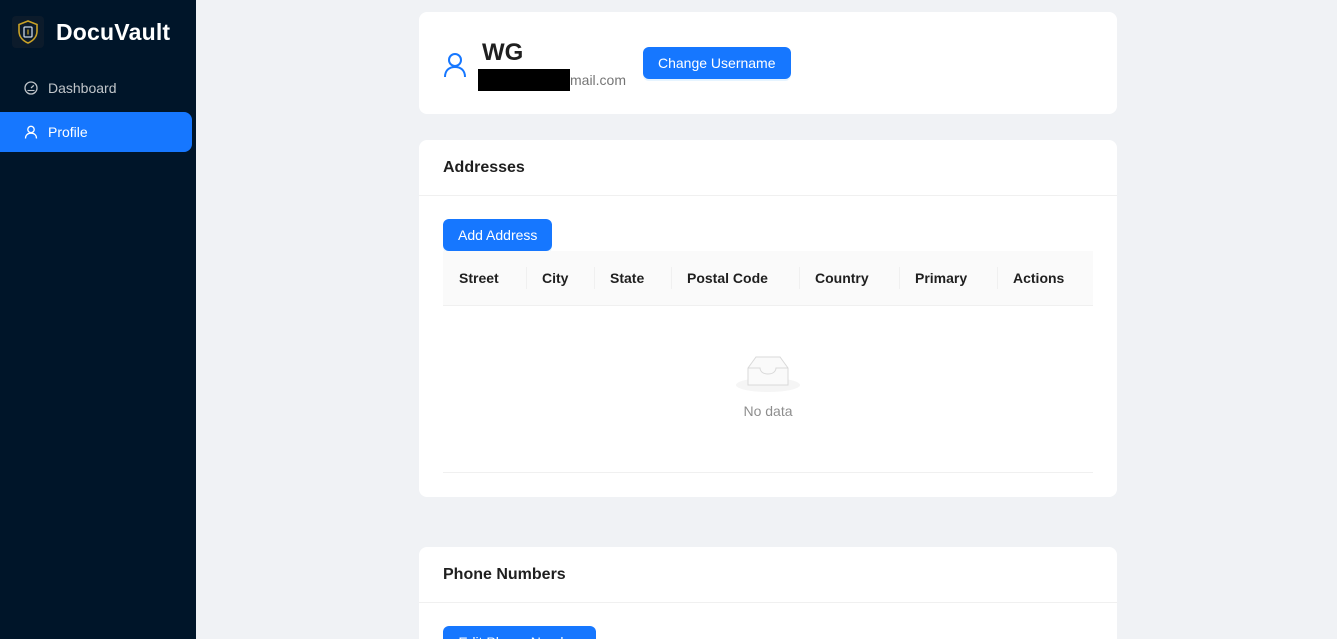 The width and height of the screenshot is (1337, 639). Describe the element at coordinates (560, 278) in the screenshot. I see `column-city: City` at that location.